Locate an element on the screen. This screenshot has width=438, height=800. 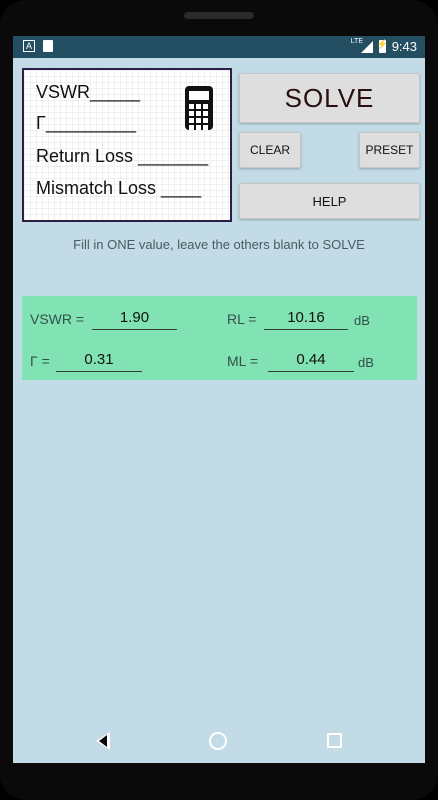
speaker-grille is located at coordinates (219, 15).